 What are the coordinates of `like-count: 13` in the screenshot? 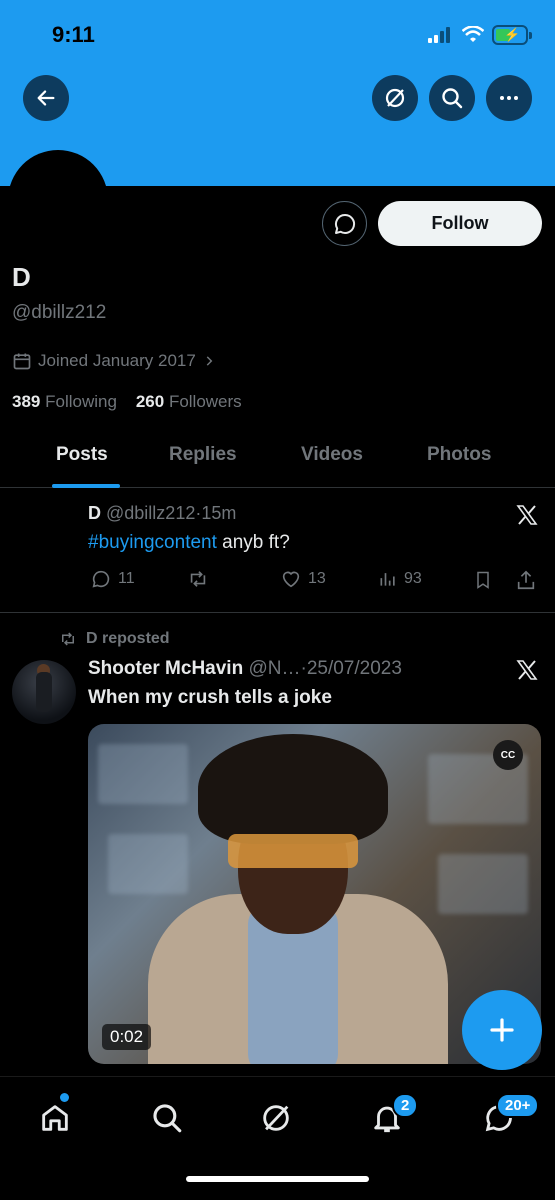 It's located at (317, 578).